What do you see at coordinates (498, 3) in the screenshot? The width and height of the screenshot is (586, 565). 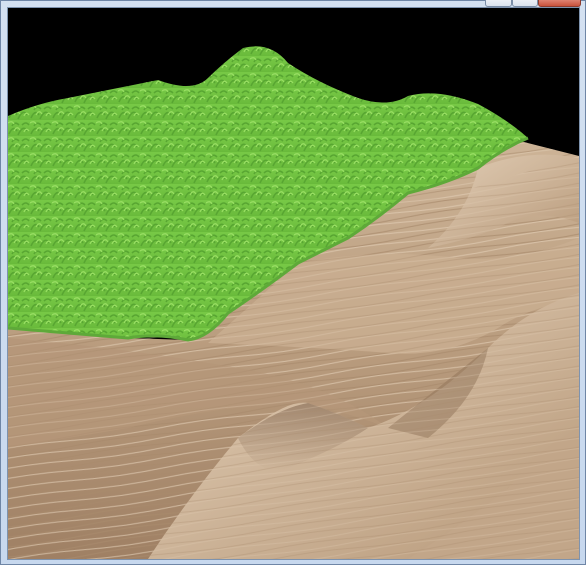 I see `minimize-button` at bounding box center [498, 3].